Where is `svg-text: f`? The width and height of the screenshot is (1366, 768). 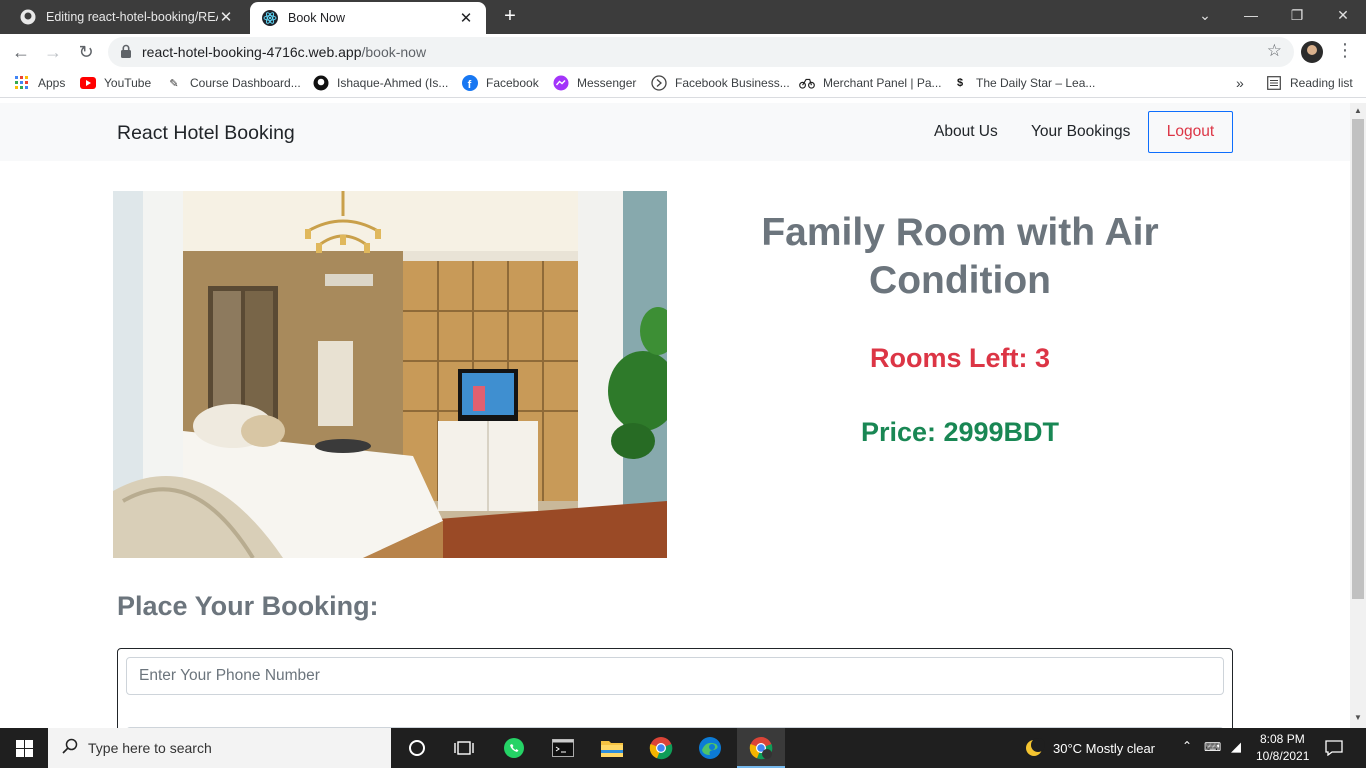
svg-text: f is located at coordinates (470, 85).